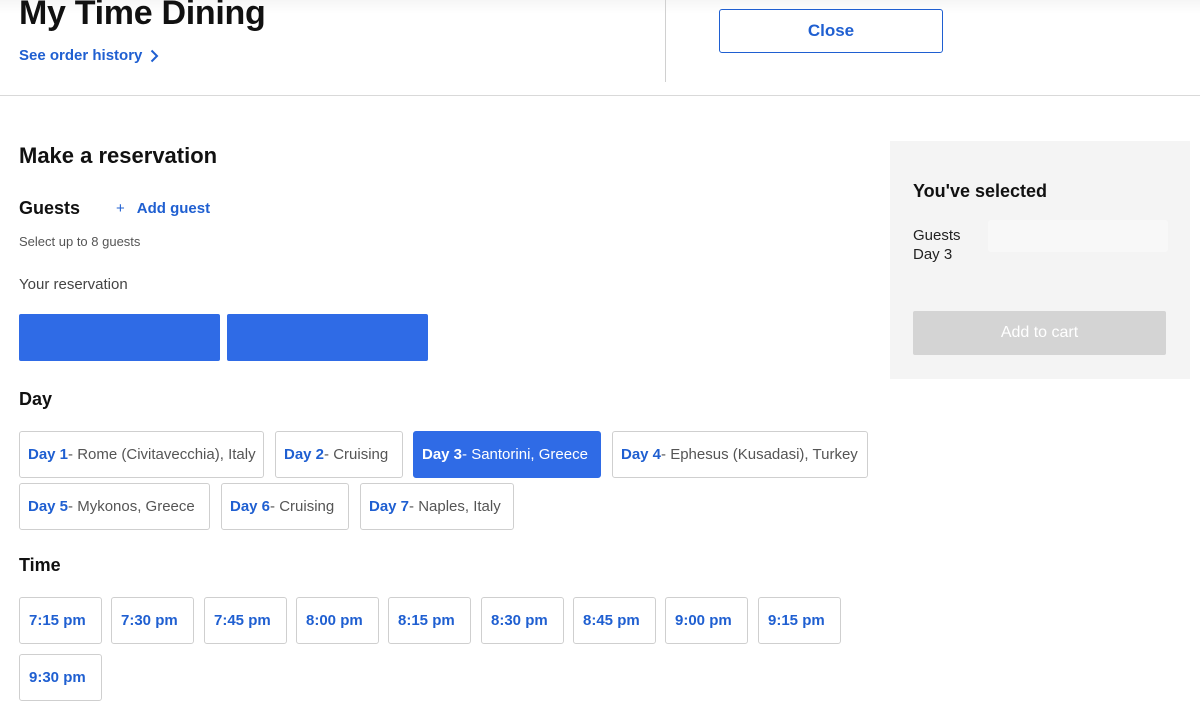 The image size is (1200, 706). I want to click on add-guest-button: + Add guest, so click(163, 208).